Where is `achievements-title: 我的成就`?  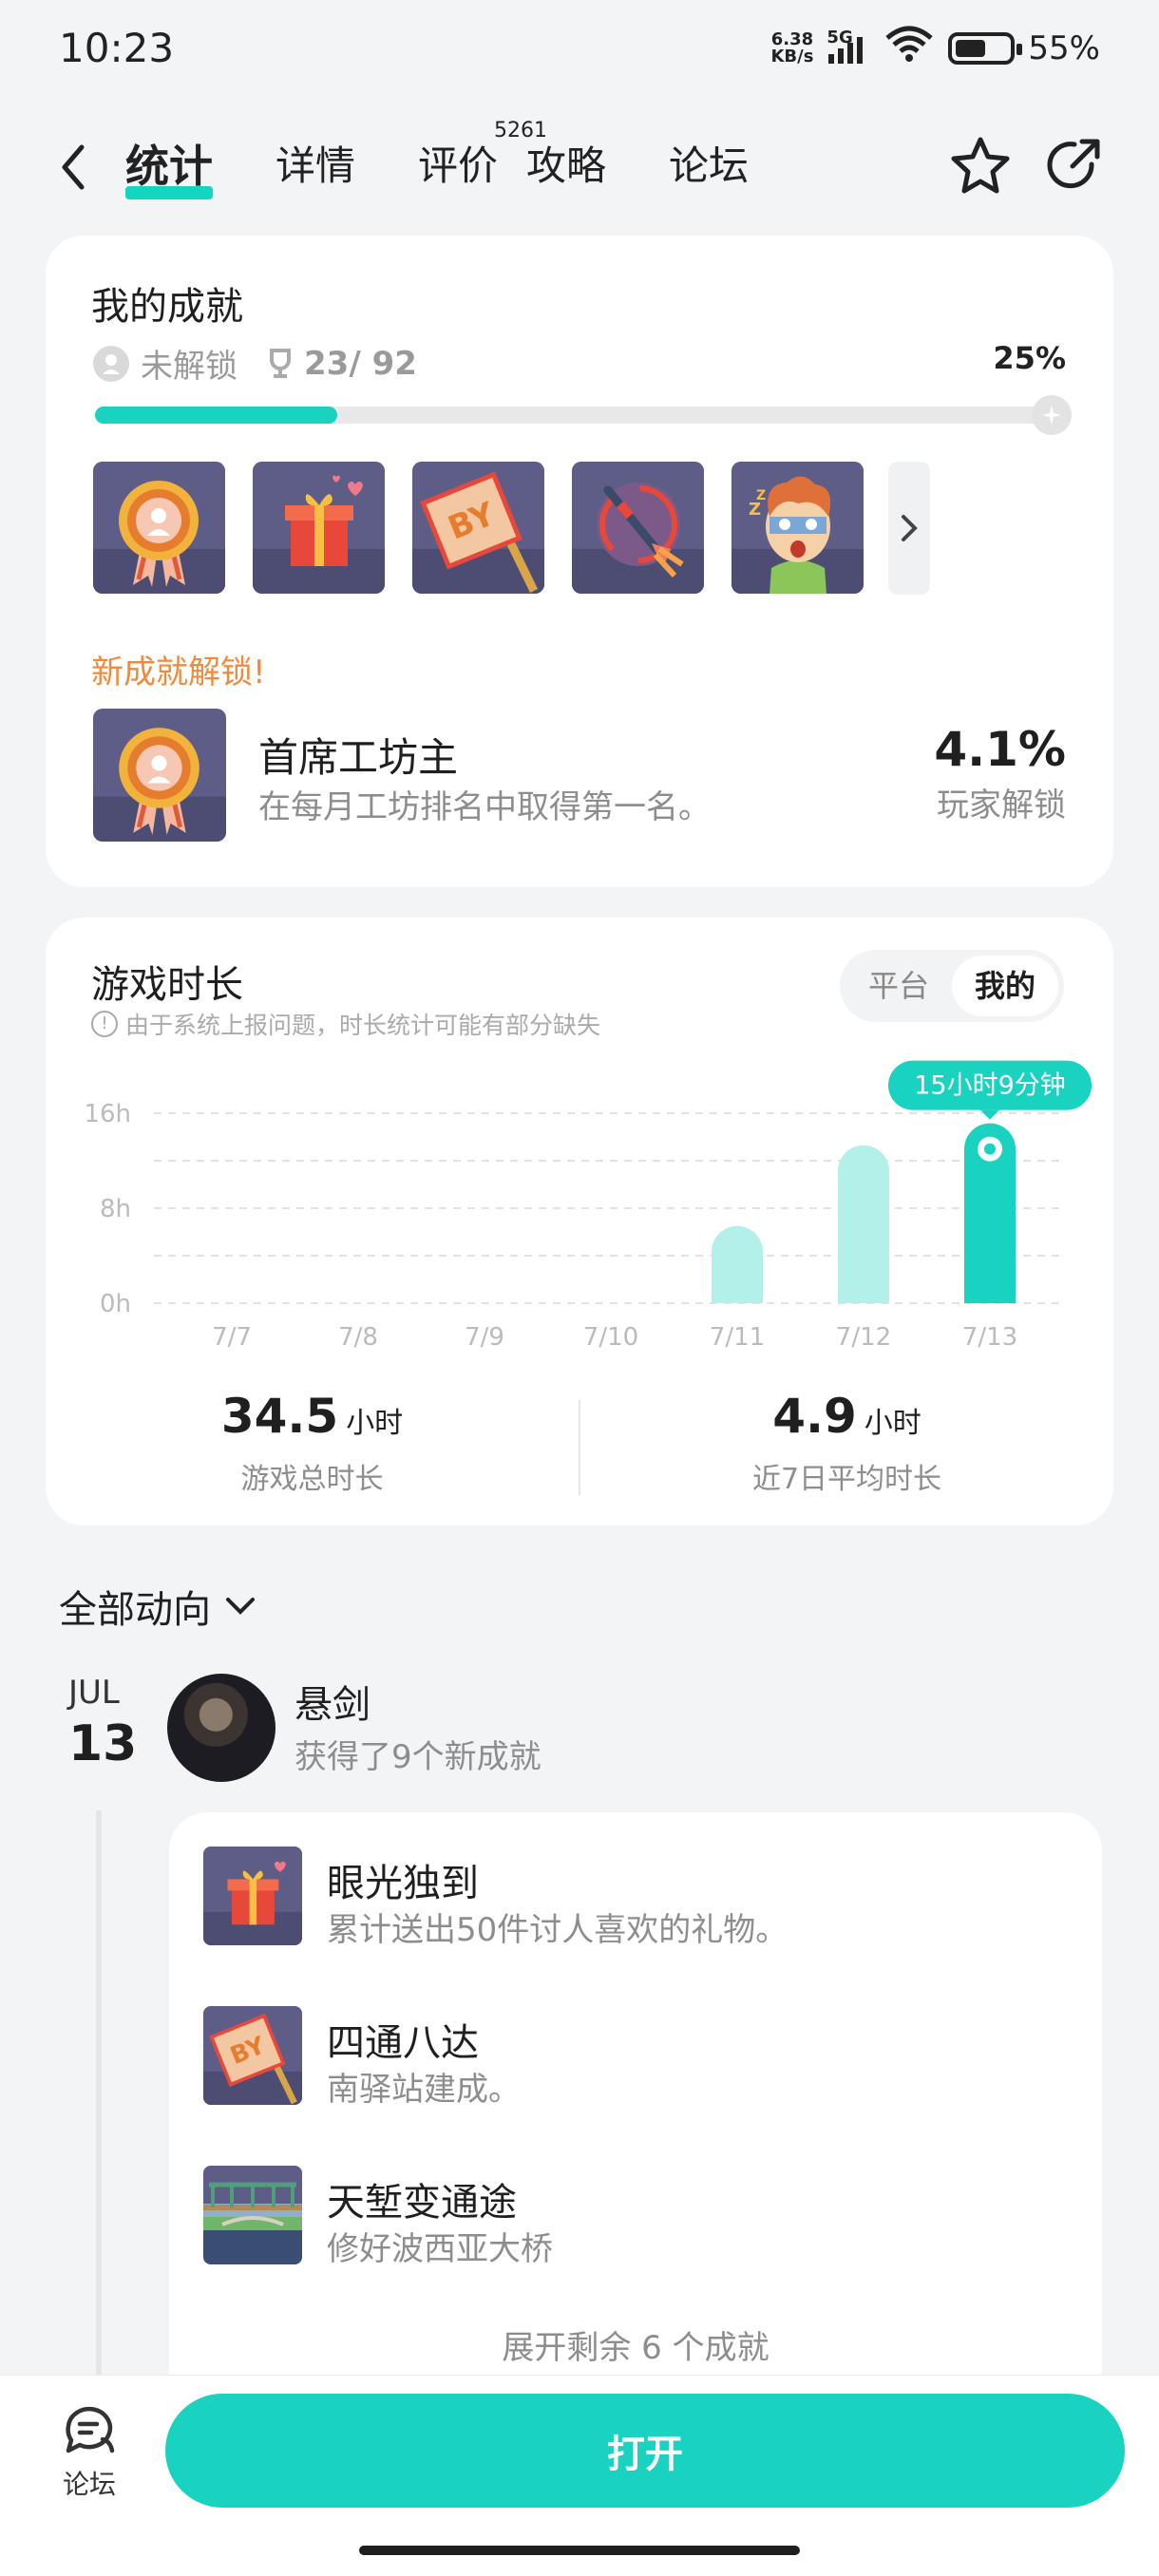 achievements-title: 我的成就 is located at coordinates (167, 307).